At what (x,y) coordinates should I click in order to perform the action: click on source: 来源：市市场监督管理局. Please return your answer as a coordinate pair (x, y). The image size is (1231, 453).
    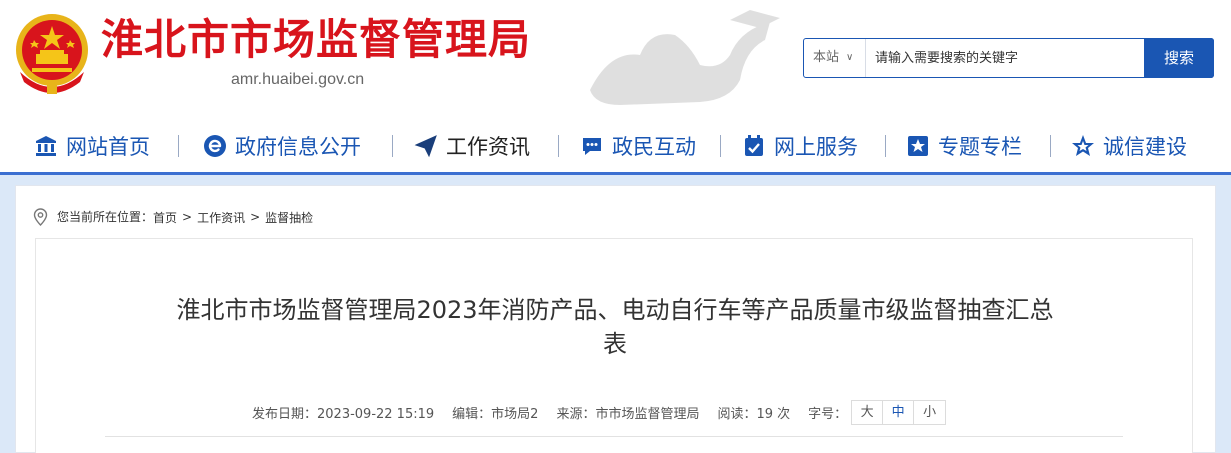
    Looking at the image, I should click on (628, 414).